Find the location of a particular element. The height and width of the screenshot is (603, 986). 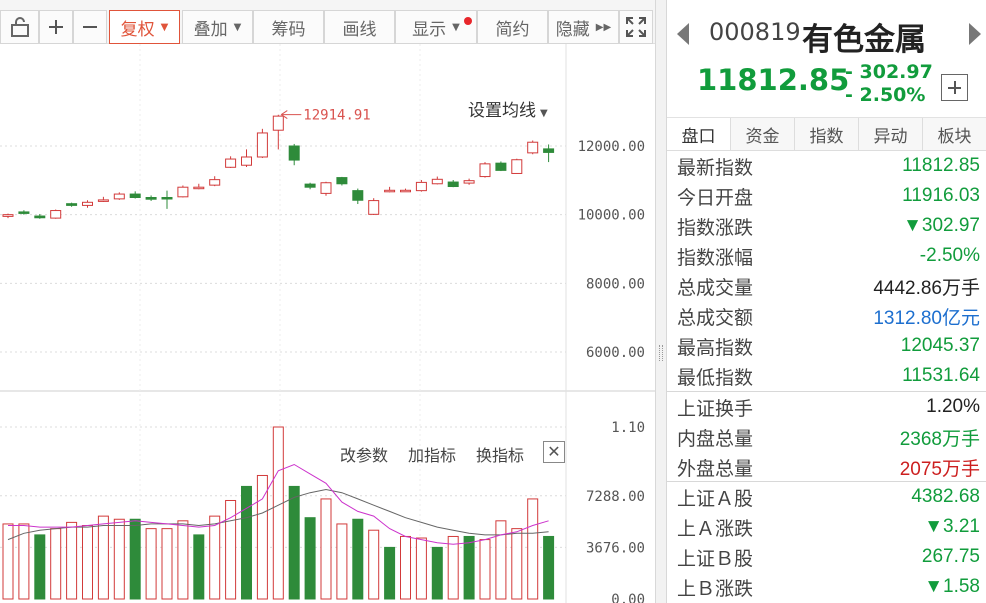

change-params-button: 改参数 is located at coordinates (364, 454).